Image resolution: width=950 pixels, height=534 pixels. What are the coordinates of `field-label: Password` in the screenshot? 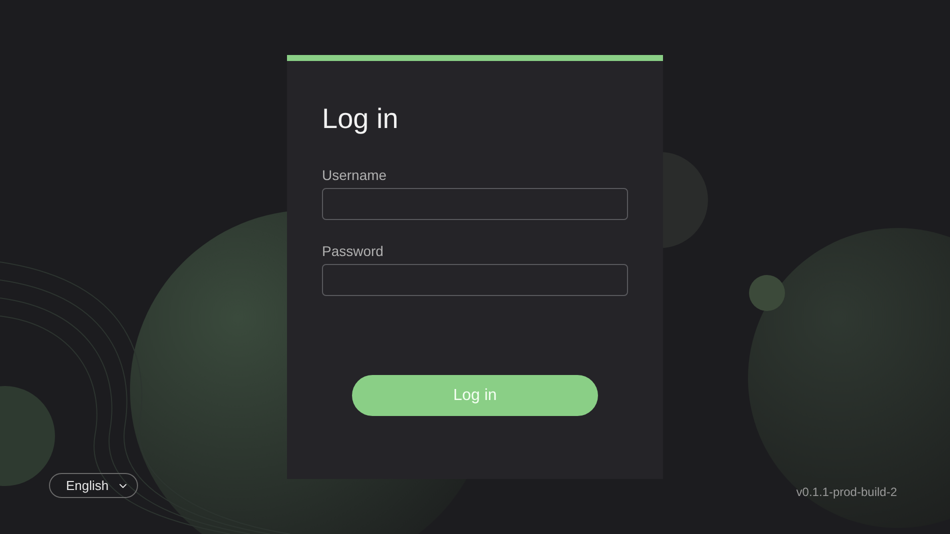 It's located at (353, 251).